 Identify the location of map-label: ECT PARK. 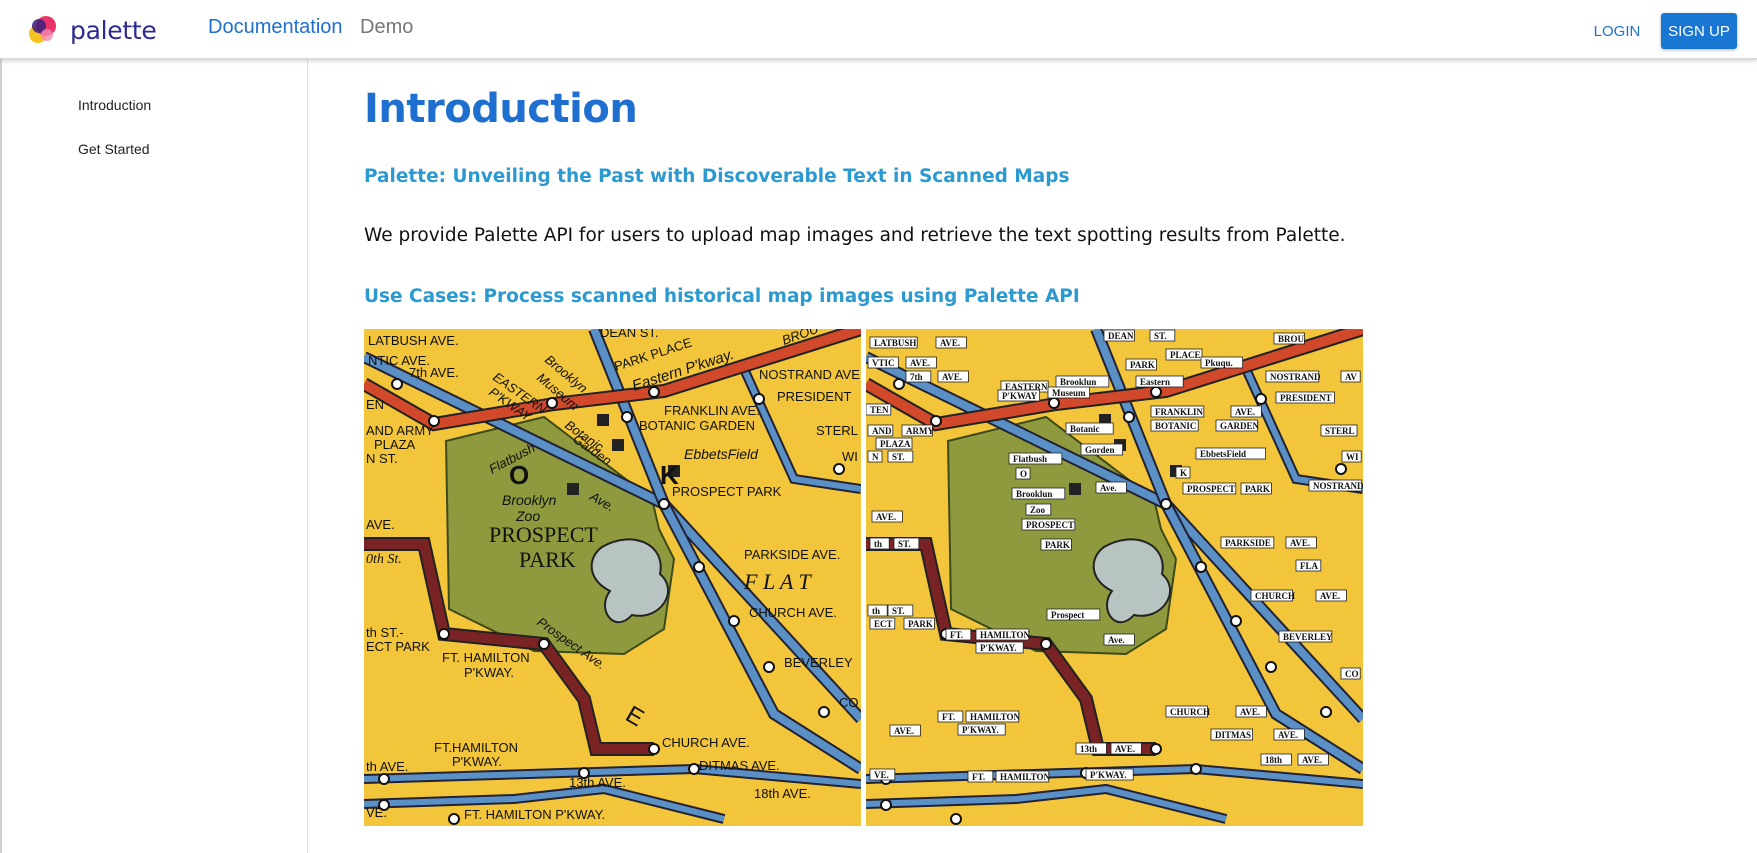
(398, 646).